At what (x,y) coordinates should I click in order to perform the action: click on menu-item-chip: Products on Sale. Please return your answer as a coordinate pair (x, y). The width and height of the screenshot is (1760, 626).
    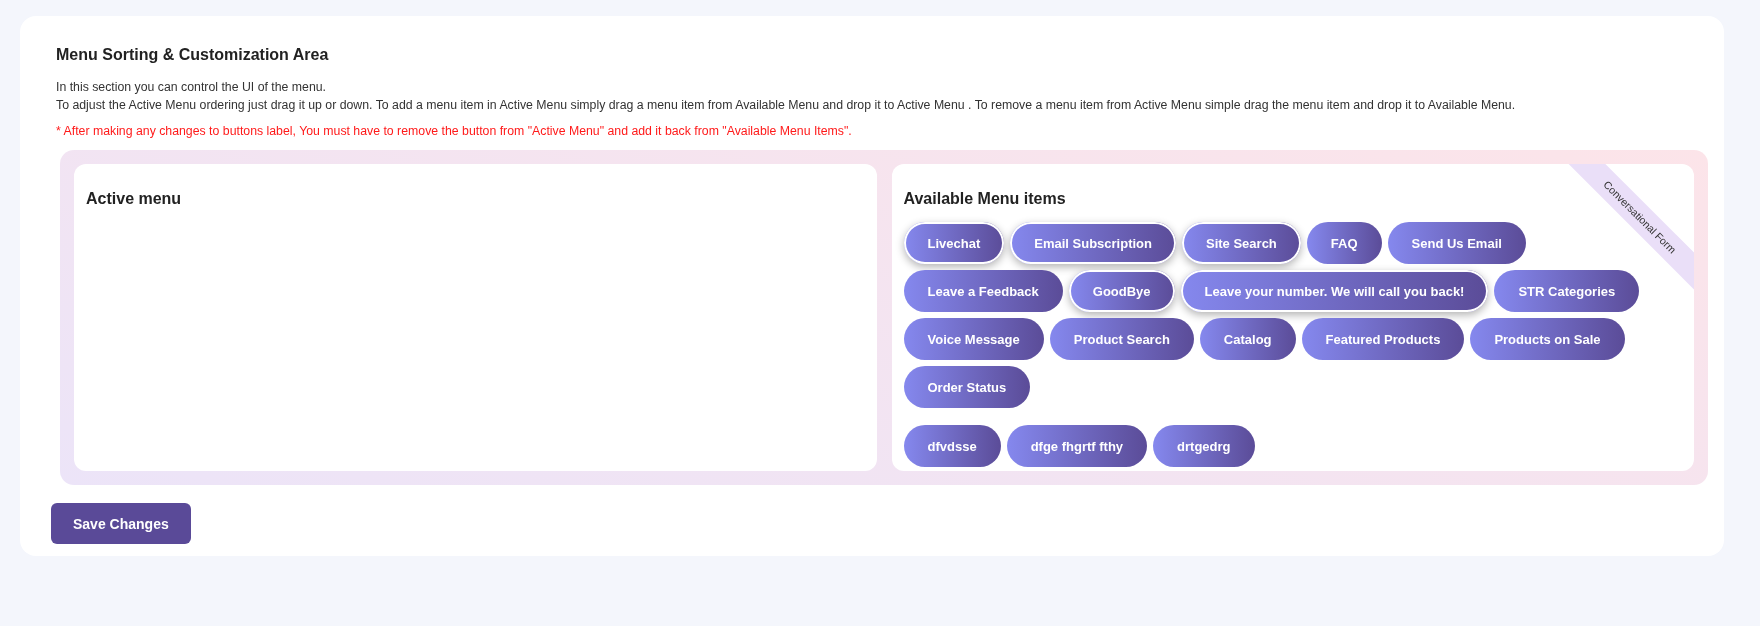
    Looking at the image, I should click on (1547, 339).